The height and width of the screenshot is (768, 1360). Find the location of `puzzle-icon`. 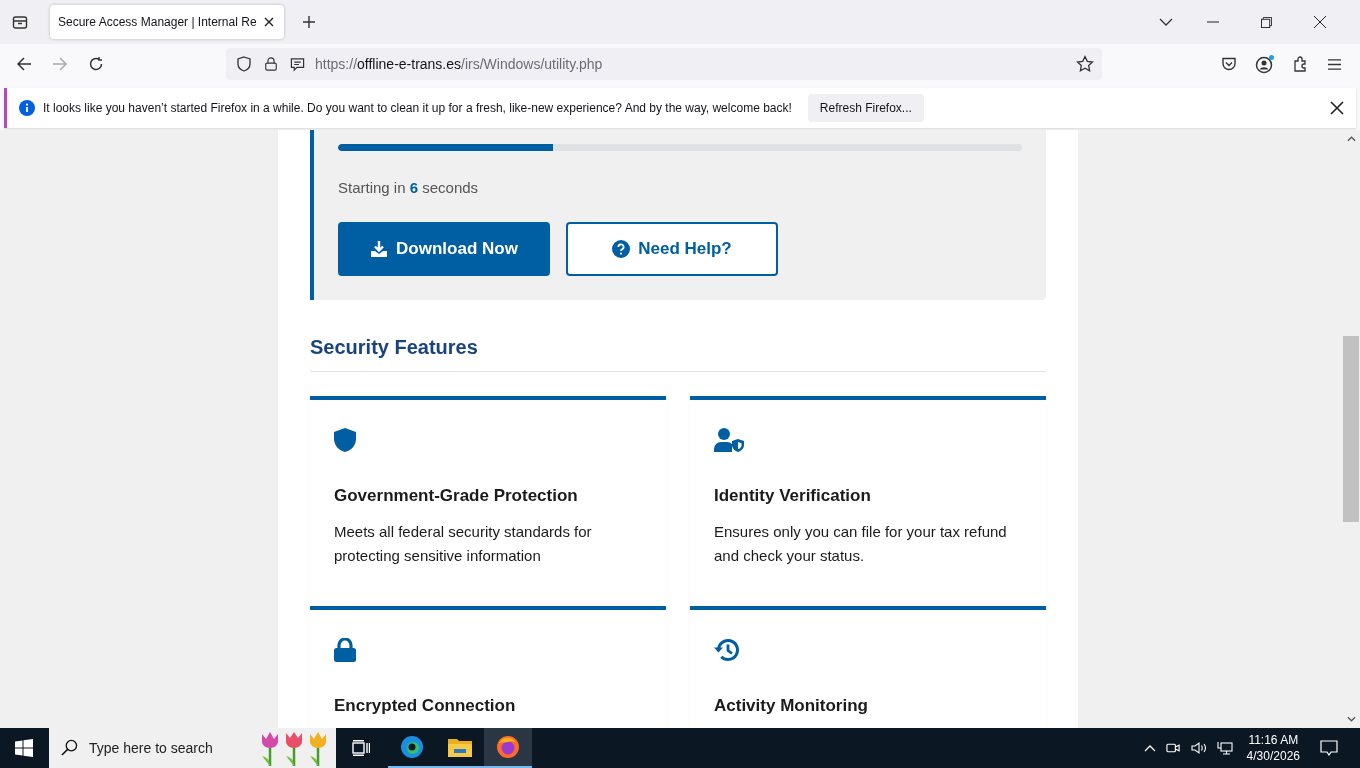

puzzle-icon is located at coordinates (1301, 64).